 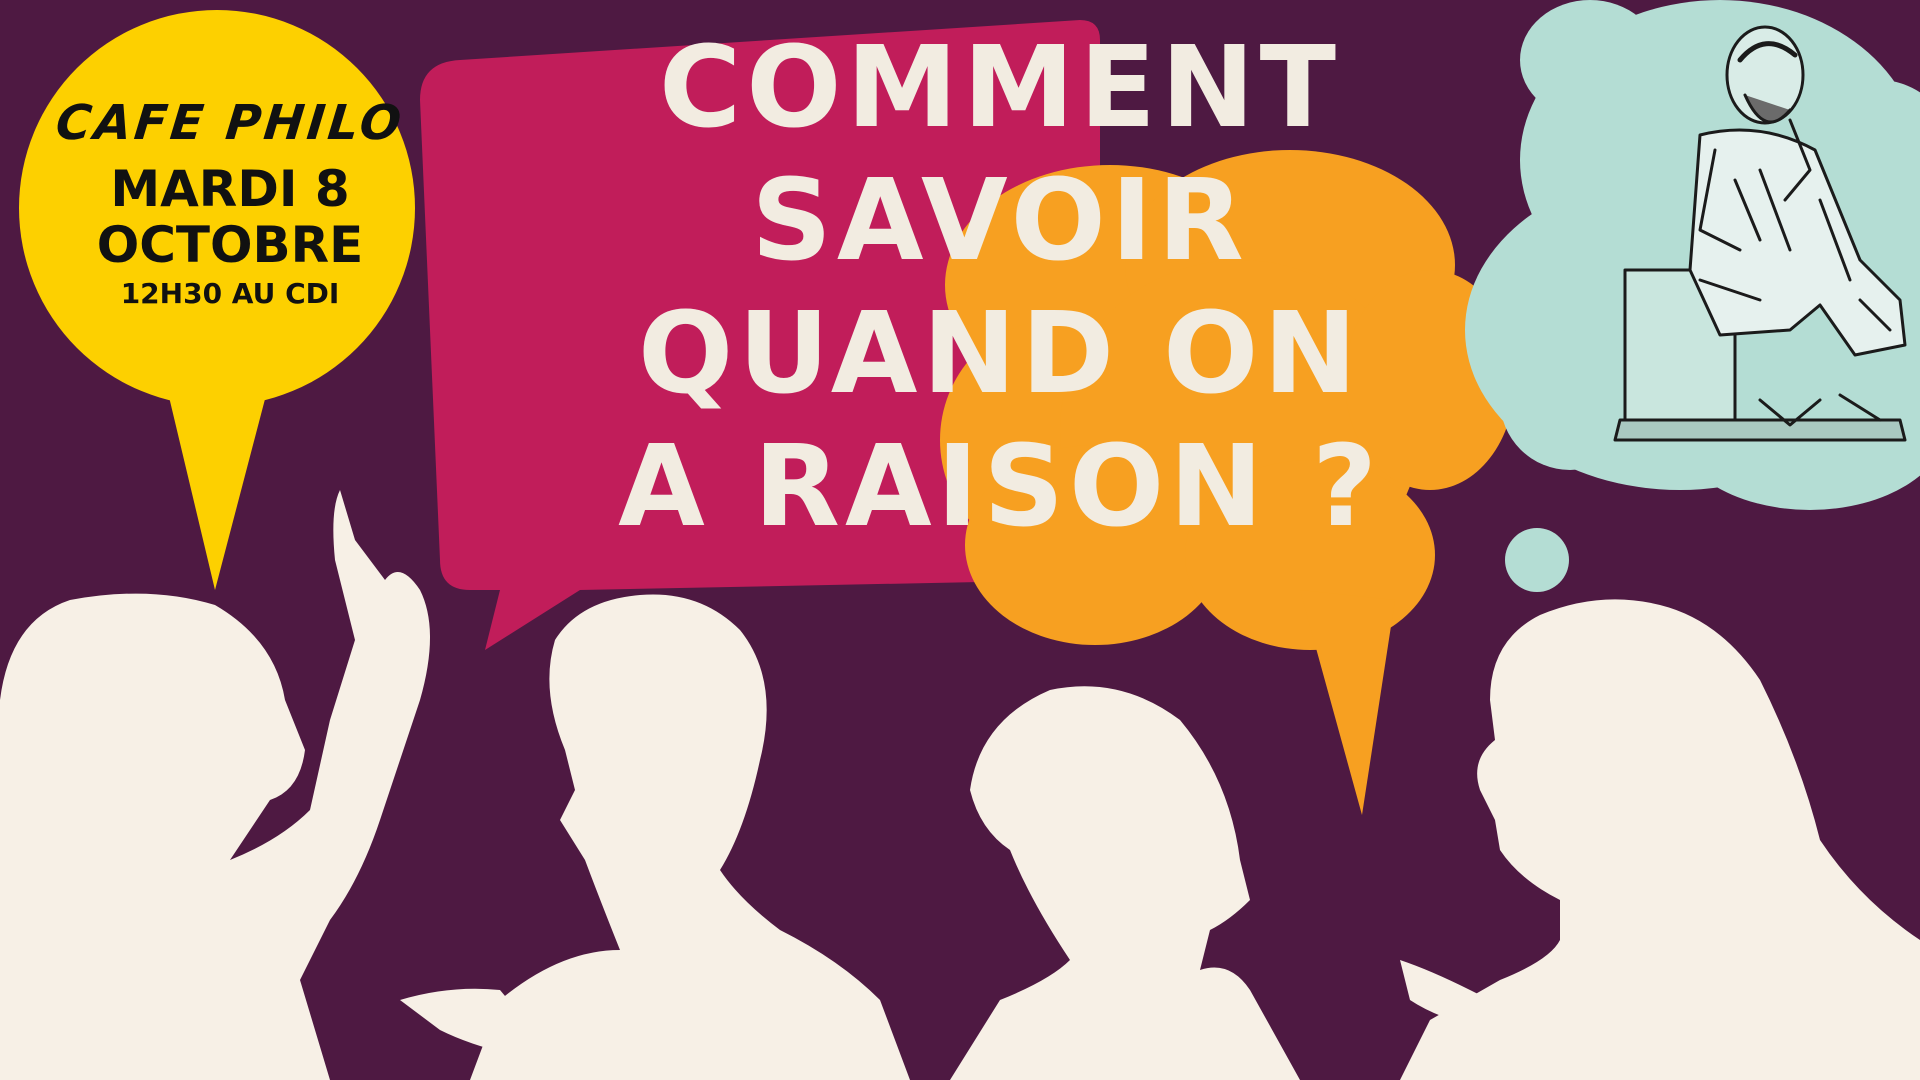 I want to click on event-date-line1: MARDI 8, so click(x=230, y=189).